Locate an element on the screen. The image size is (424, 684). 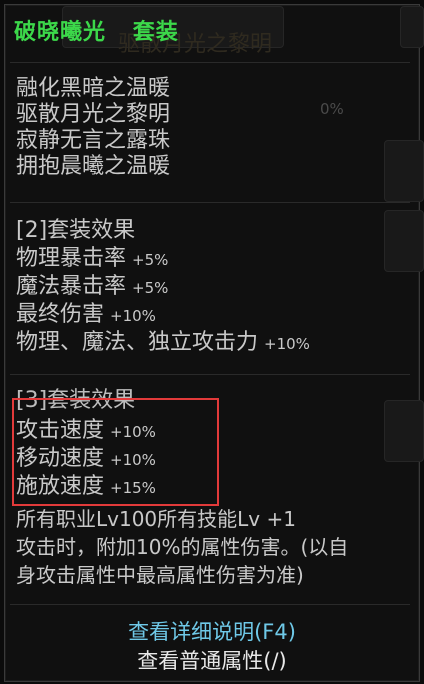
set2-effect: 物理暴击率 +5% is located at coordinates (92, 259).